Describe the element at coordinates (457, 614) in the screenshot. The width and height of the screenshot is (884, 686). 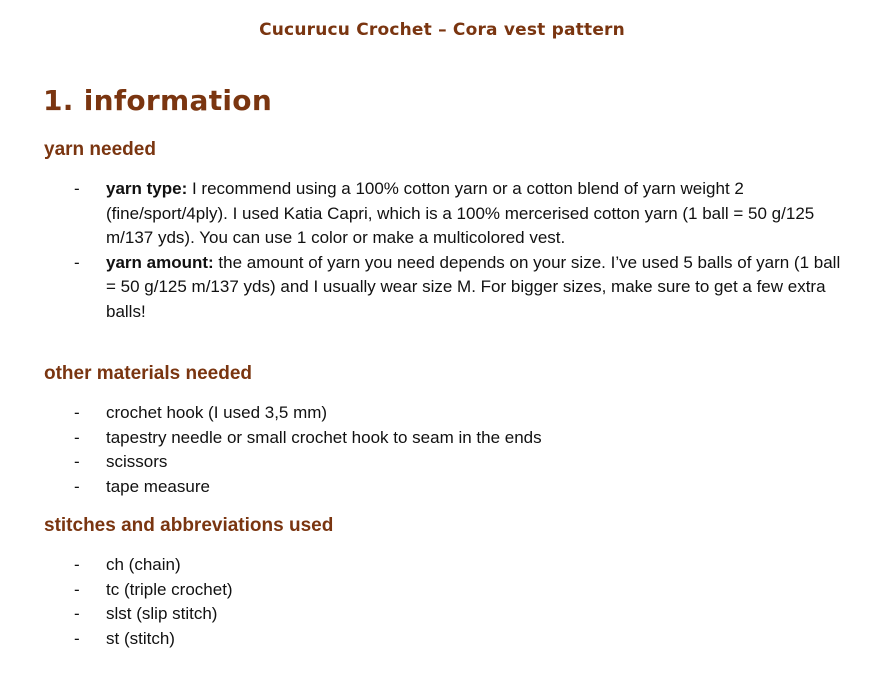
I see `list-item: - slst (slip stitch)` at that location.